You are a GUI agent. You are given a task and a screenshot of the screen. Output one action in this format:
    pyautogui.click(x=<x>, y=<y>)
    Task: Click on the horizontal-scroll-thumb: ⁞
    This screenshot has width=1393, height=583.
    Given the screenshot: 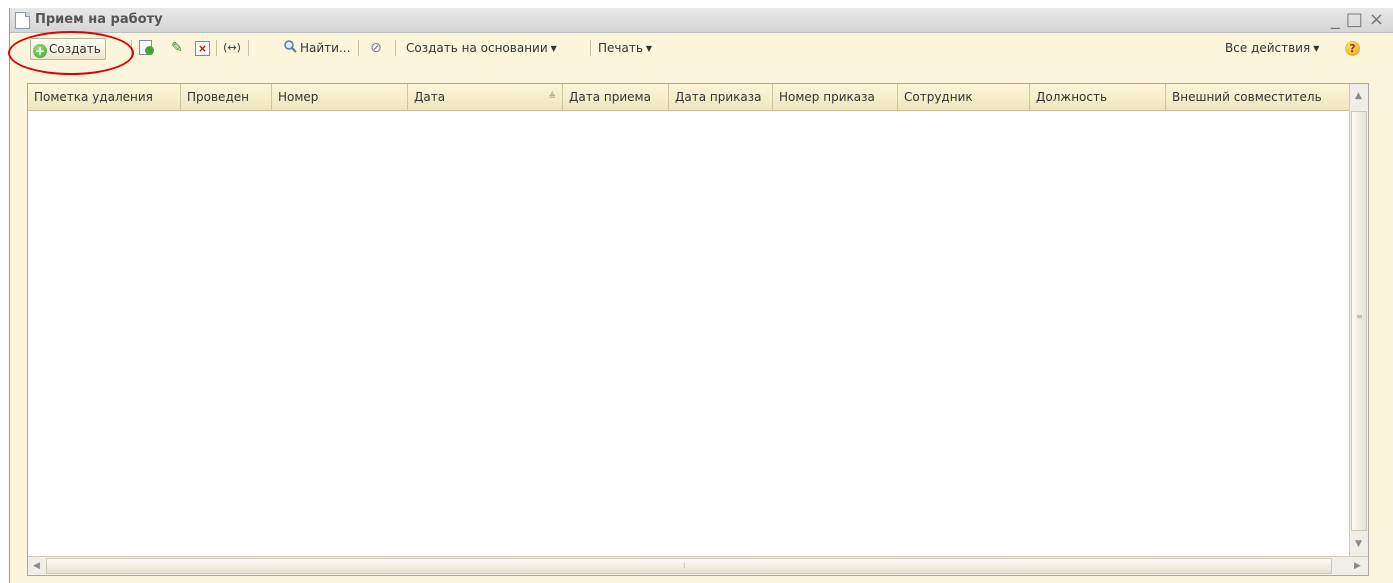 What is the action you would take?
    pyautogui.click(x=689, y=566)
    